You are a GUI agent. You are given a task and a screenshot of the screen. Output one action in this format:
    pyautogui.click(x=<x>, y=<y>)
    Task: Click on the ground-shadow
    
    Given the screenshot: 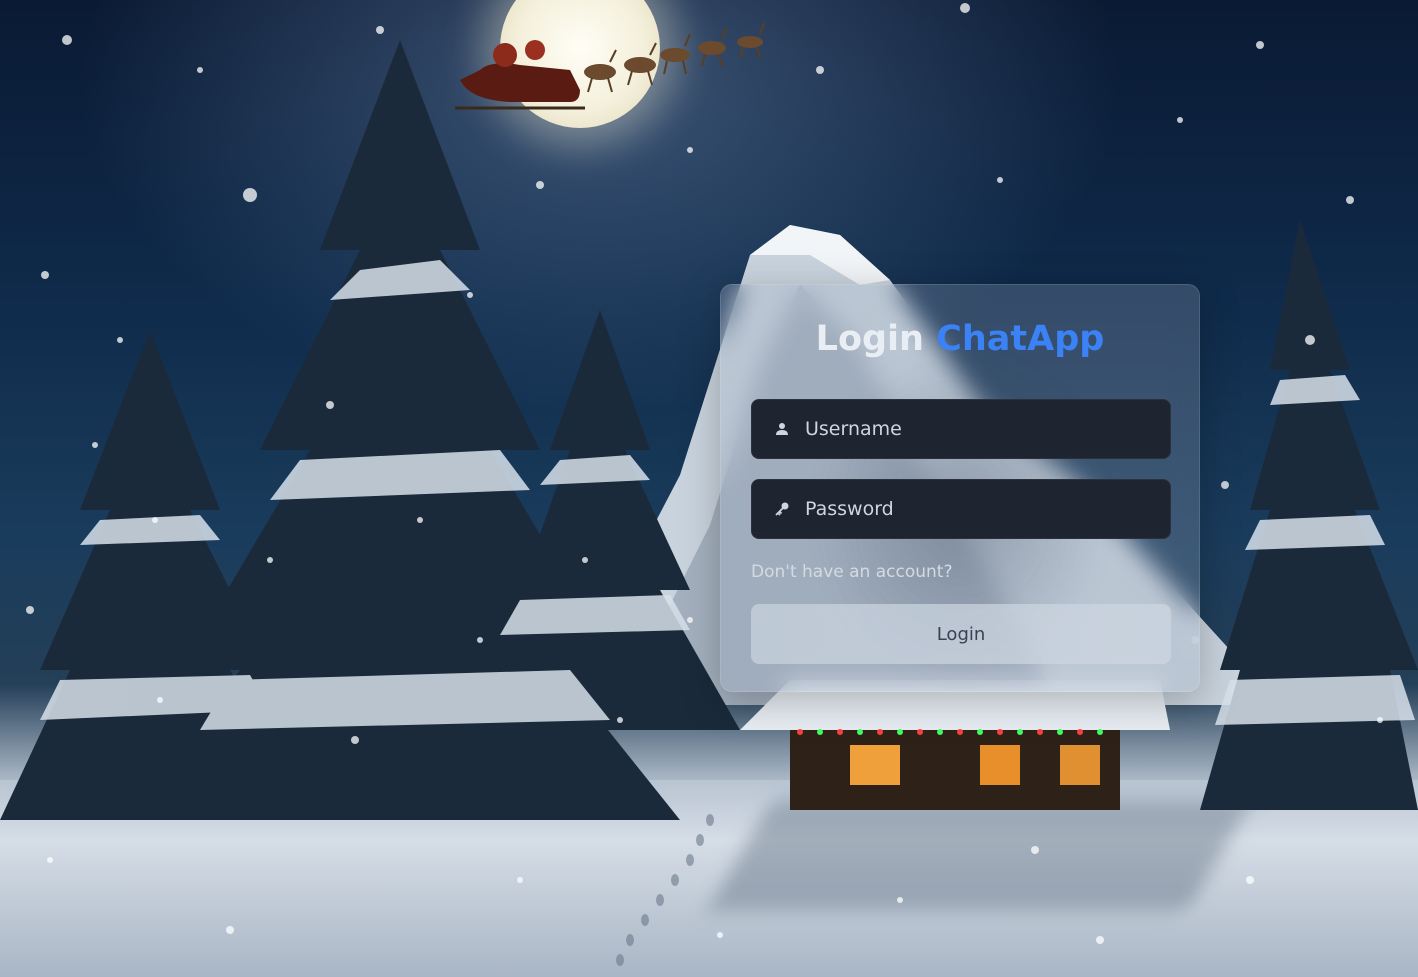 What is the action you would take?
    pyautogui.click(x=980, y=855)
    